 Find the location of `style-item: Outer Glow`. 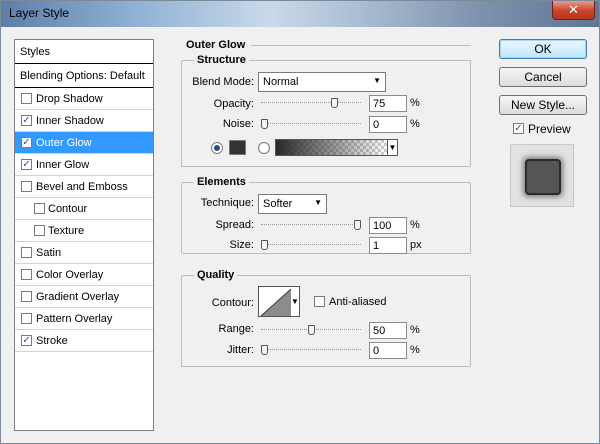

style-item: Outer Glow is located at coordinates (84, 143).